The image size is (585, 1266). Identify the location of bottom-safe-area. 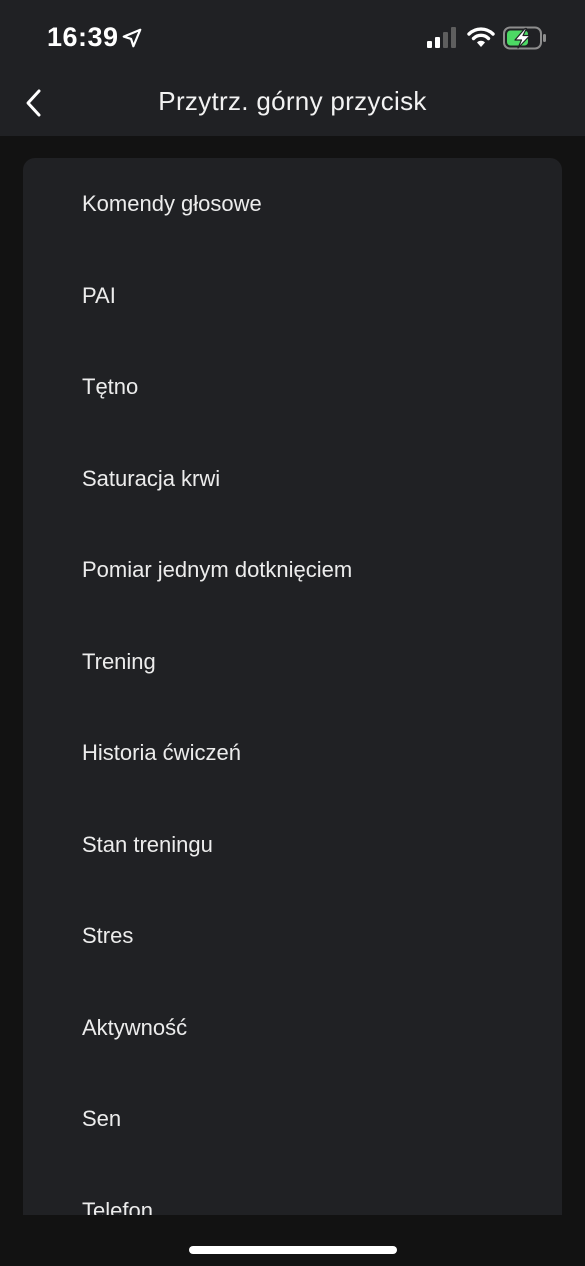
(292, 1240).